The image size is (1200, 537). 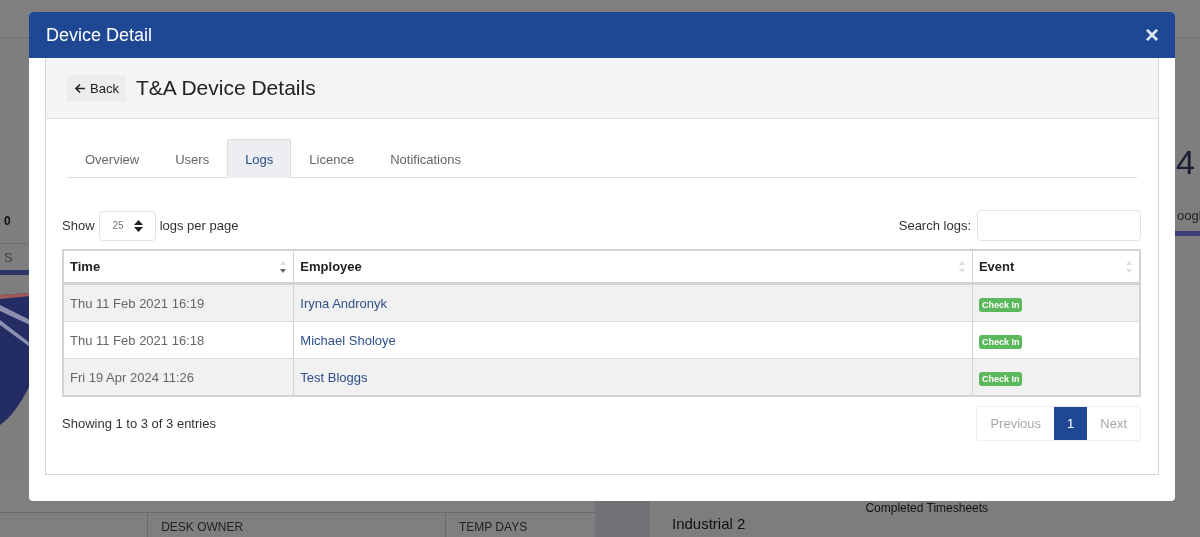 I want to click on page-size-select: 25, so click(x=127, y=225).